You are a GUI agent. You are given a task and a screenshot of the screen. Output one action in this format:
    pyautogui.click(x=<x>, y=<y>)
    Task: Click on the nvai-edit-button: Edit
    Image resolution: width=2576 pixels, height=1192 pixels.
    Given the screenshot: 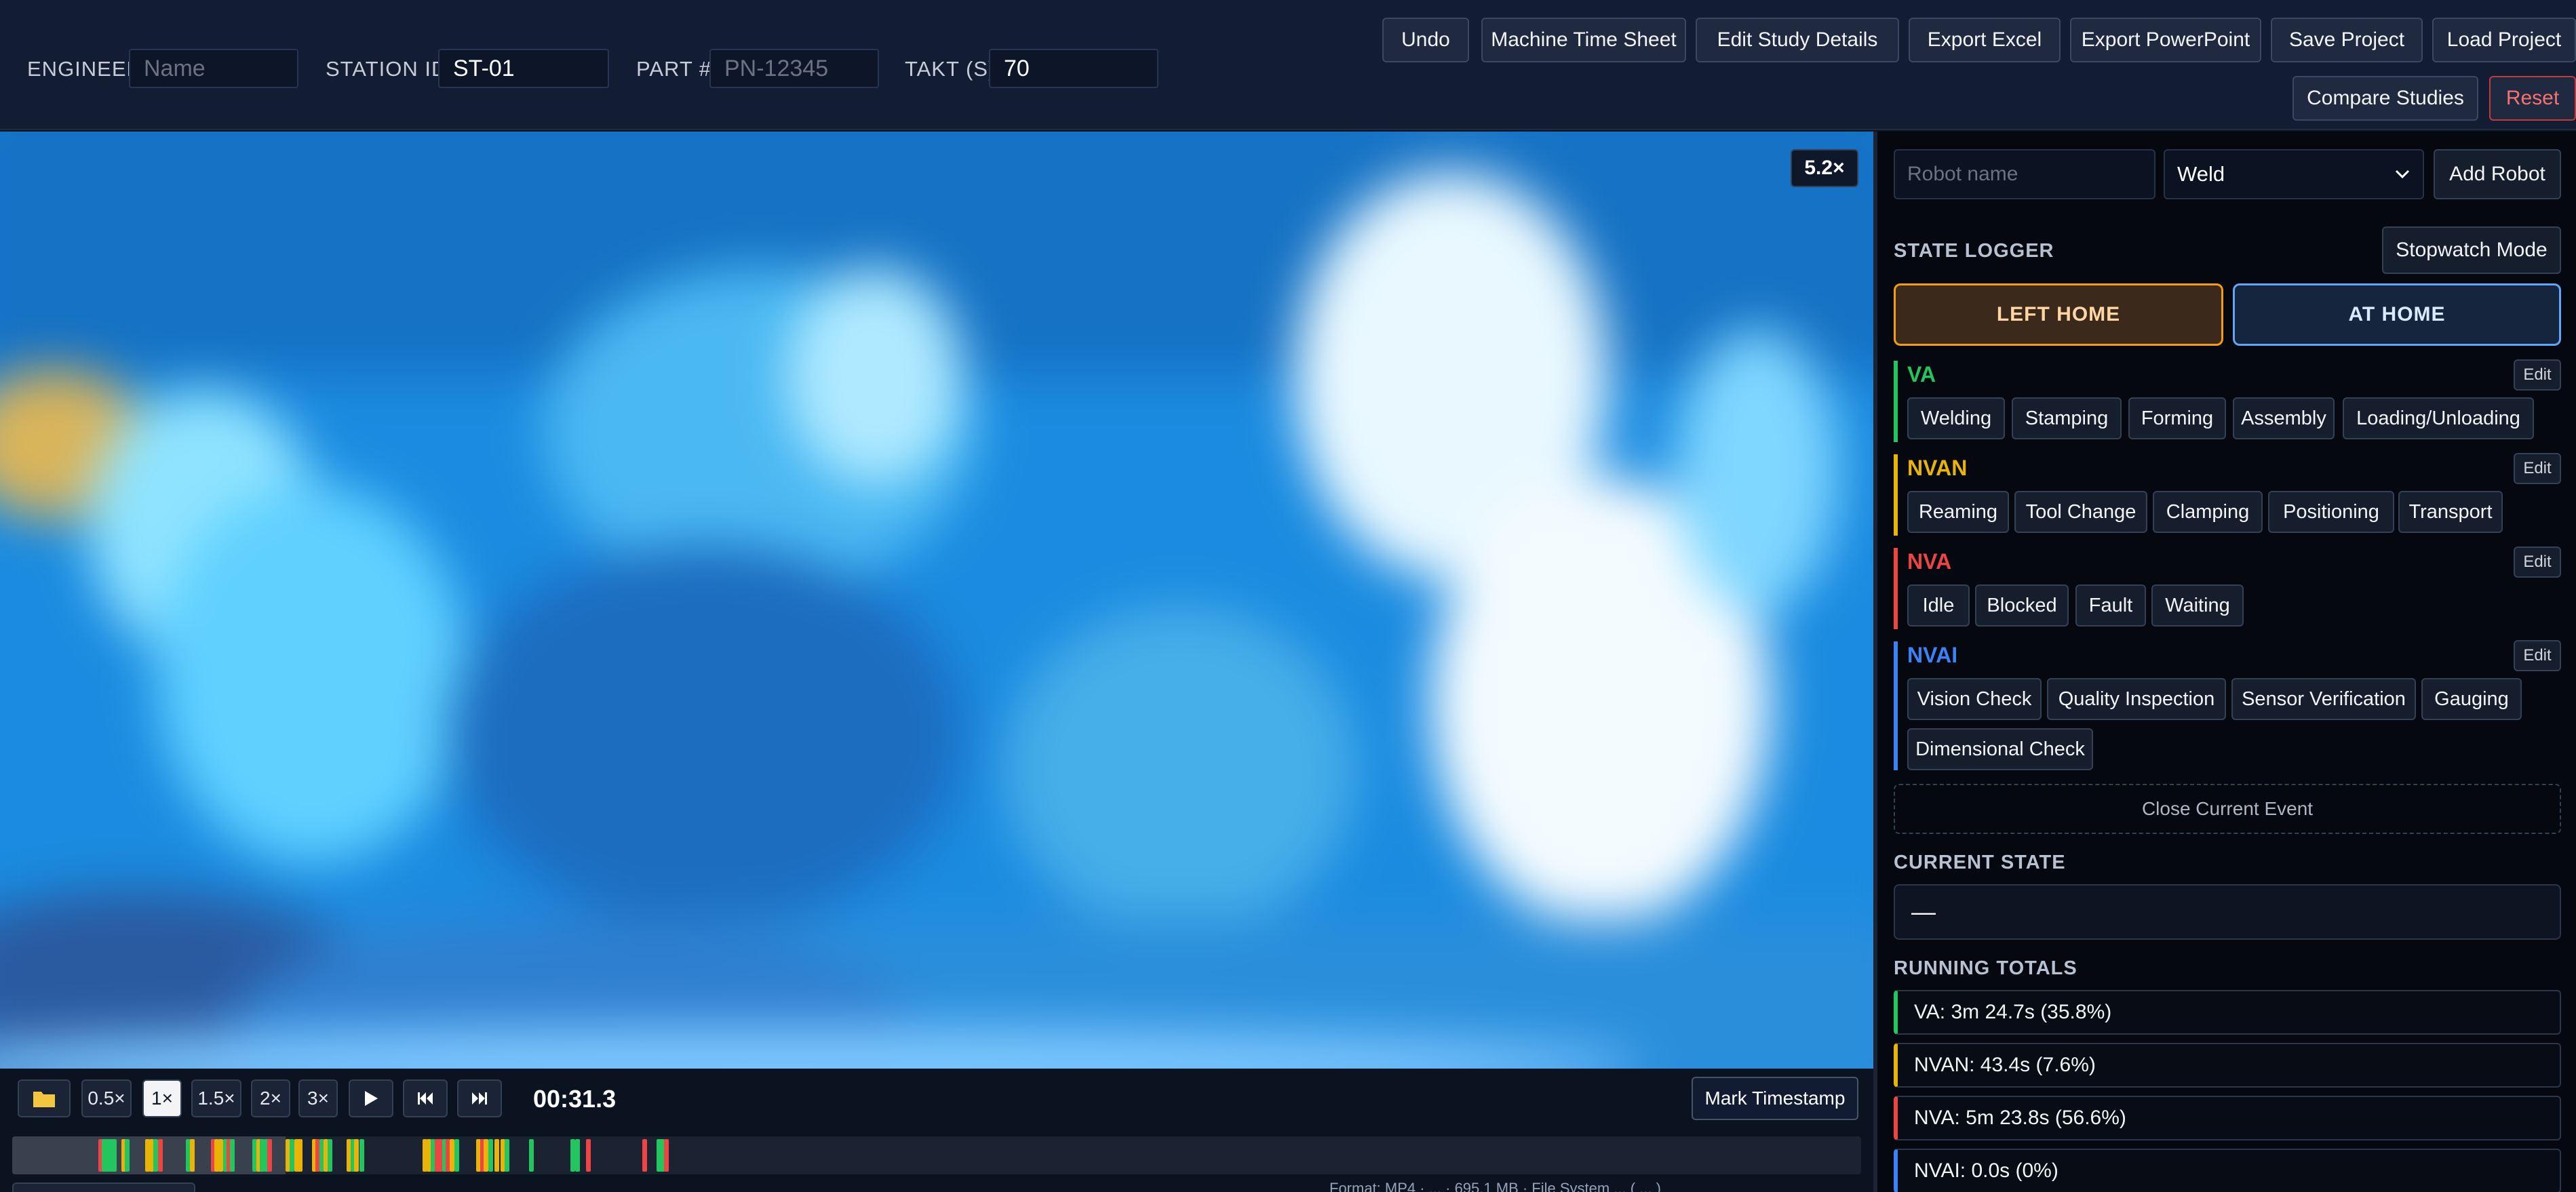 What is the action you would take?
    pyautogui.click(x=2537, y=655)
    